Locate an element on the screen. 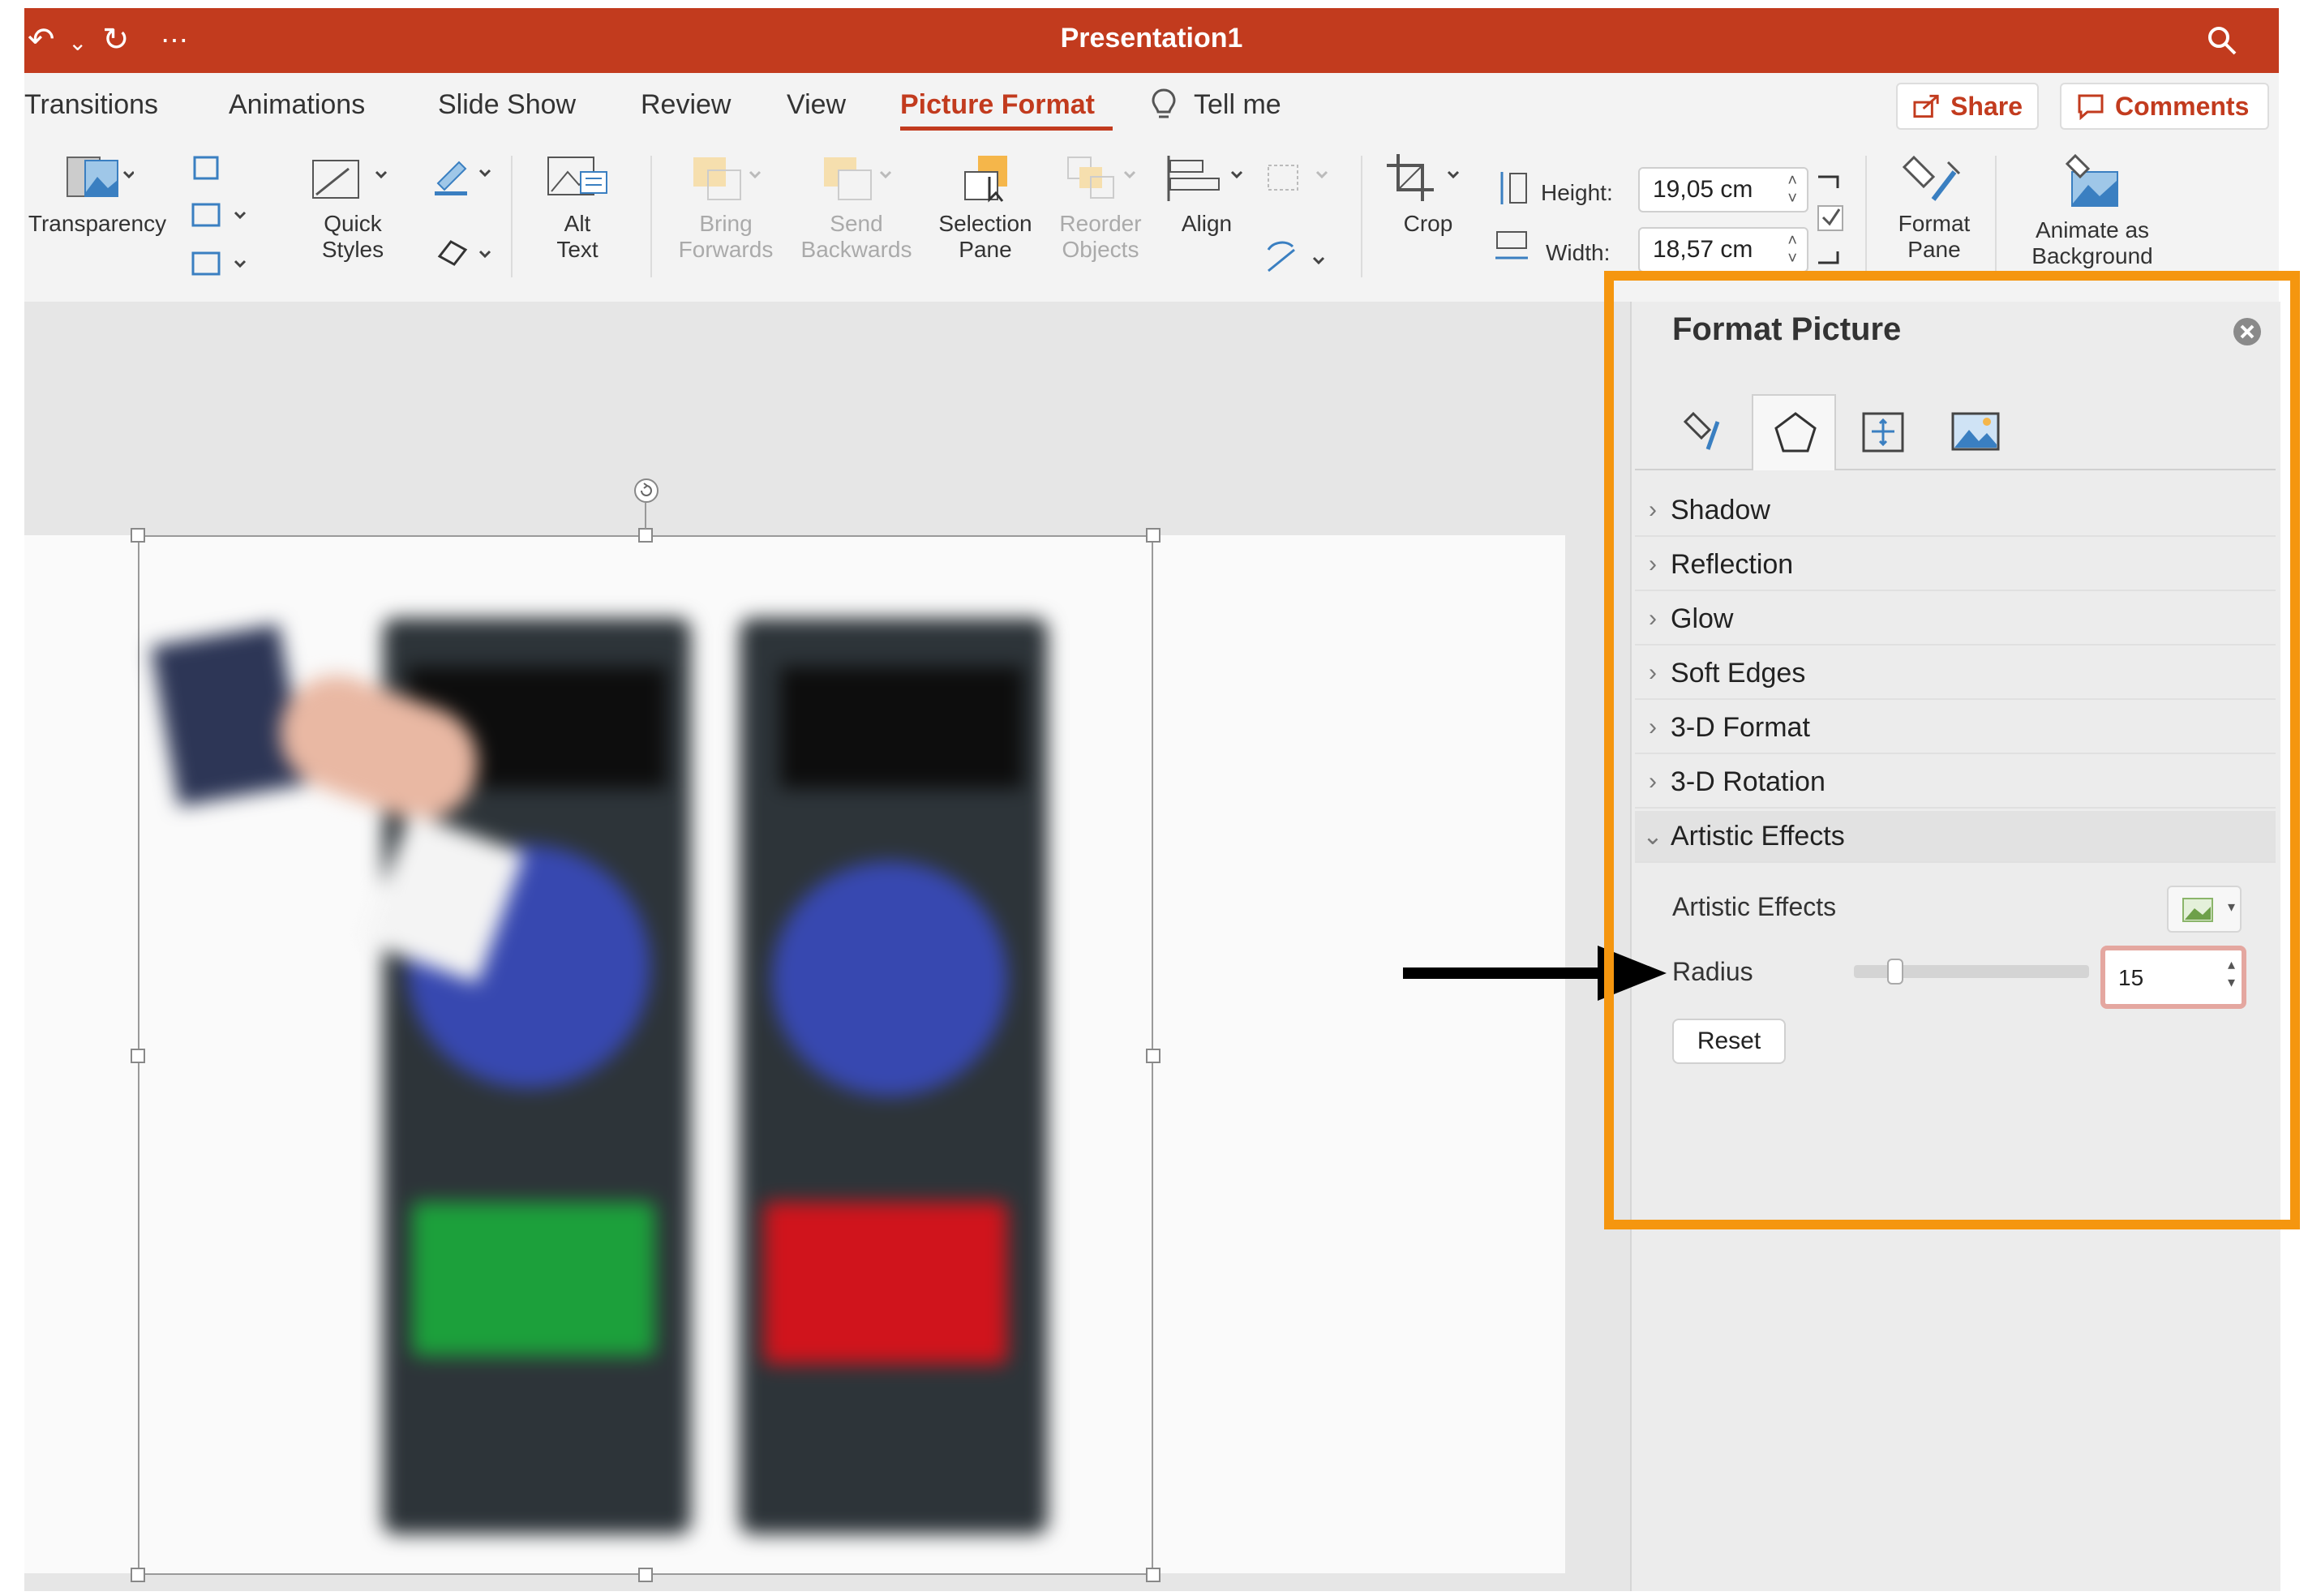  animate-as-background-icon is located at coordinates (2091, 180).